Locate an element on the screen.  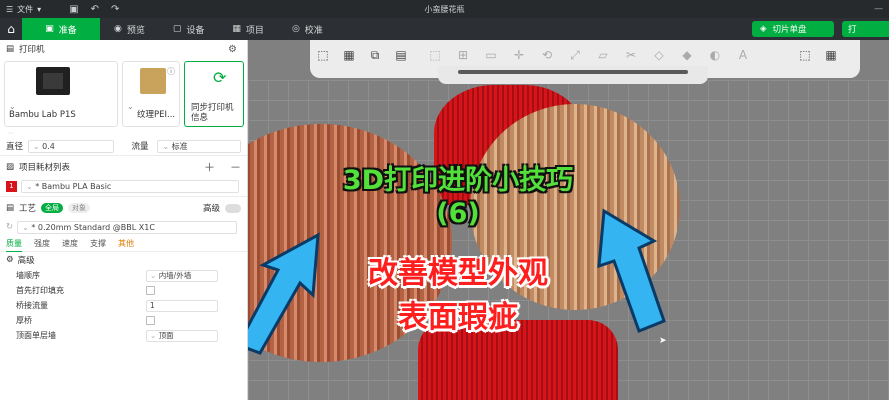
minimize-icon: — is located at coordinates (878, 9).